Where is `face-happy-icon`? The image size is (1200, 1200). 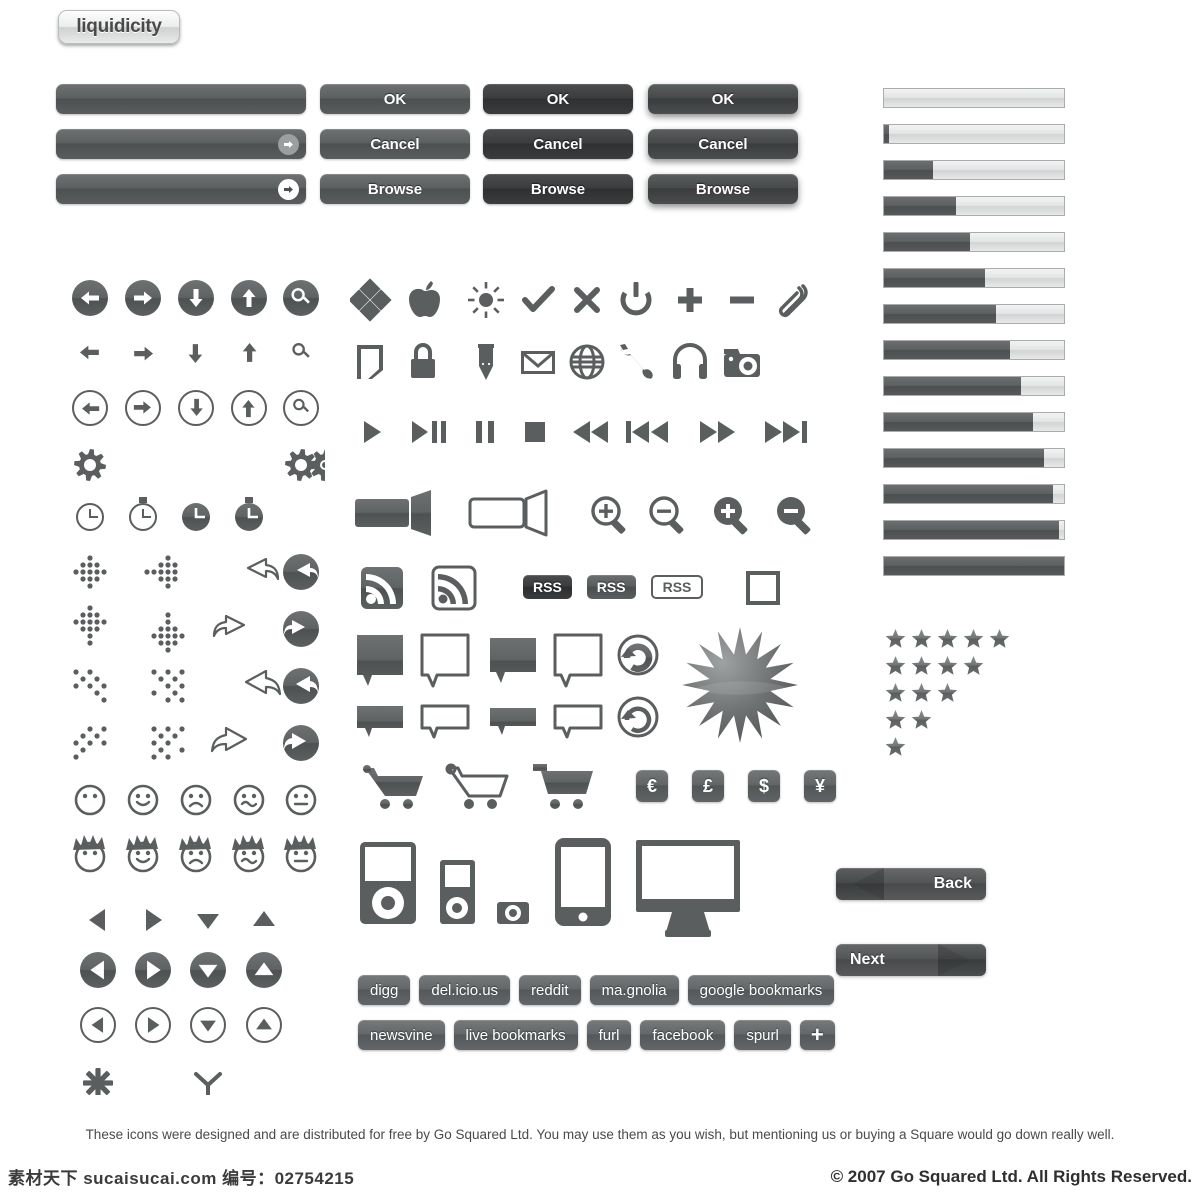
face-happy-icon is located at coordinates (143, 800).